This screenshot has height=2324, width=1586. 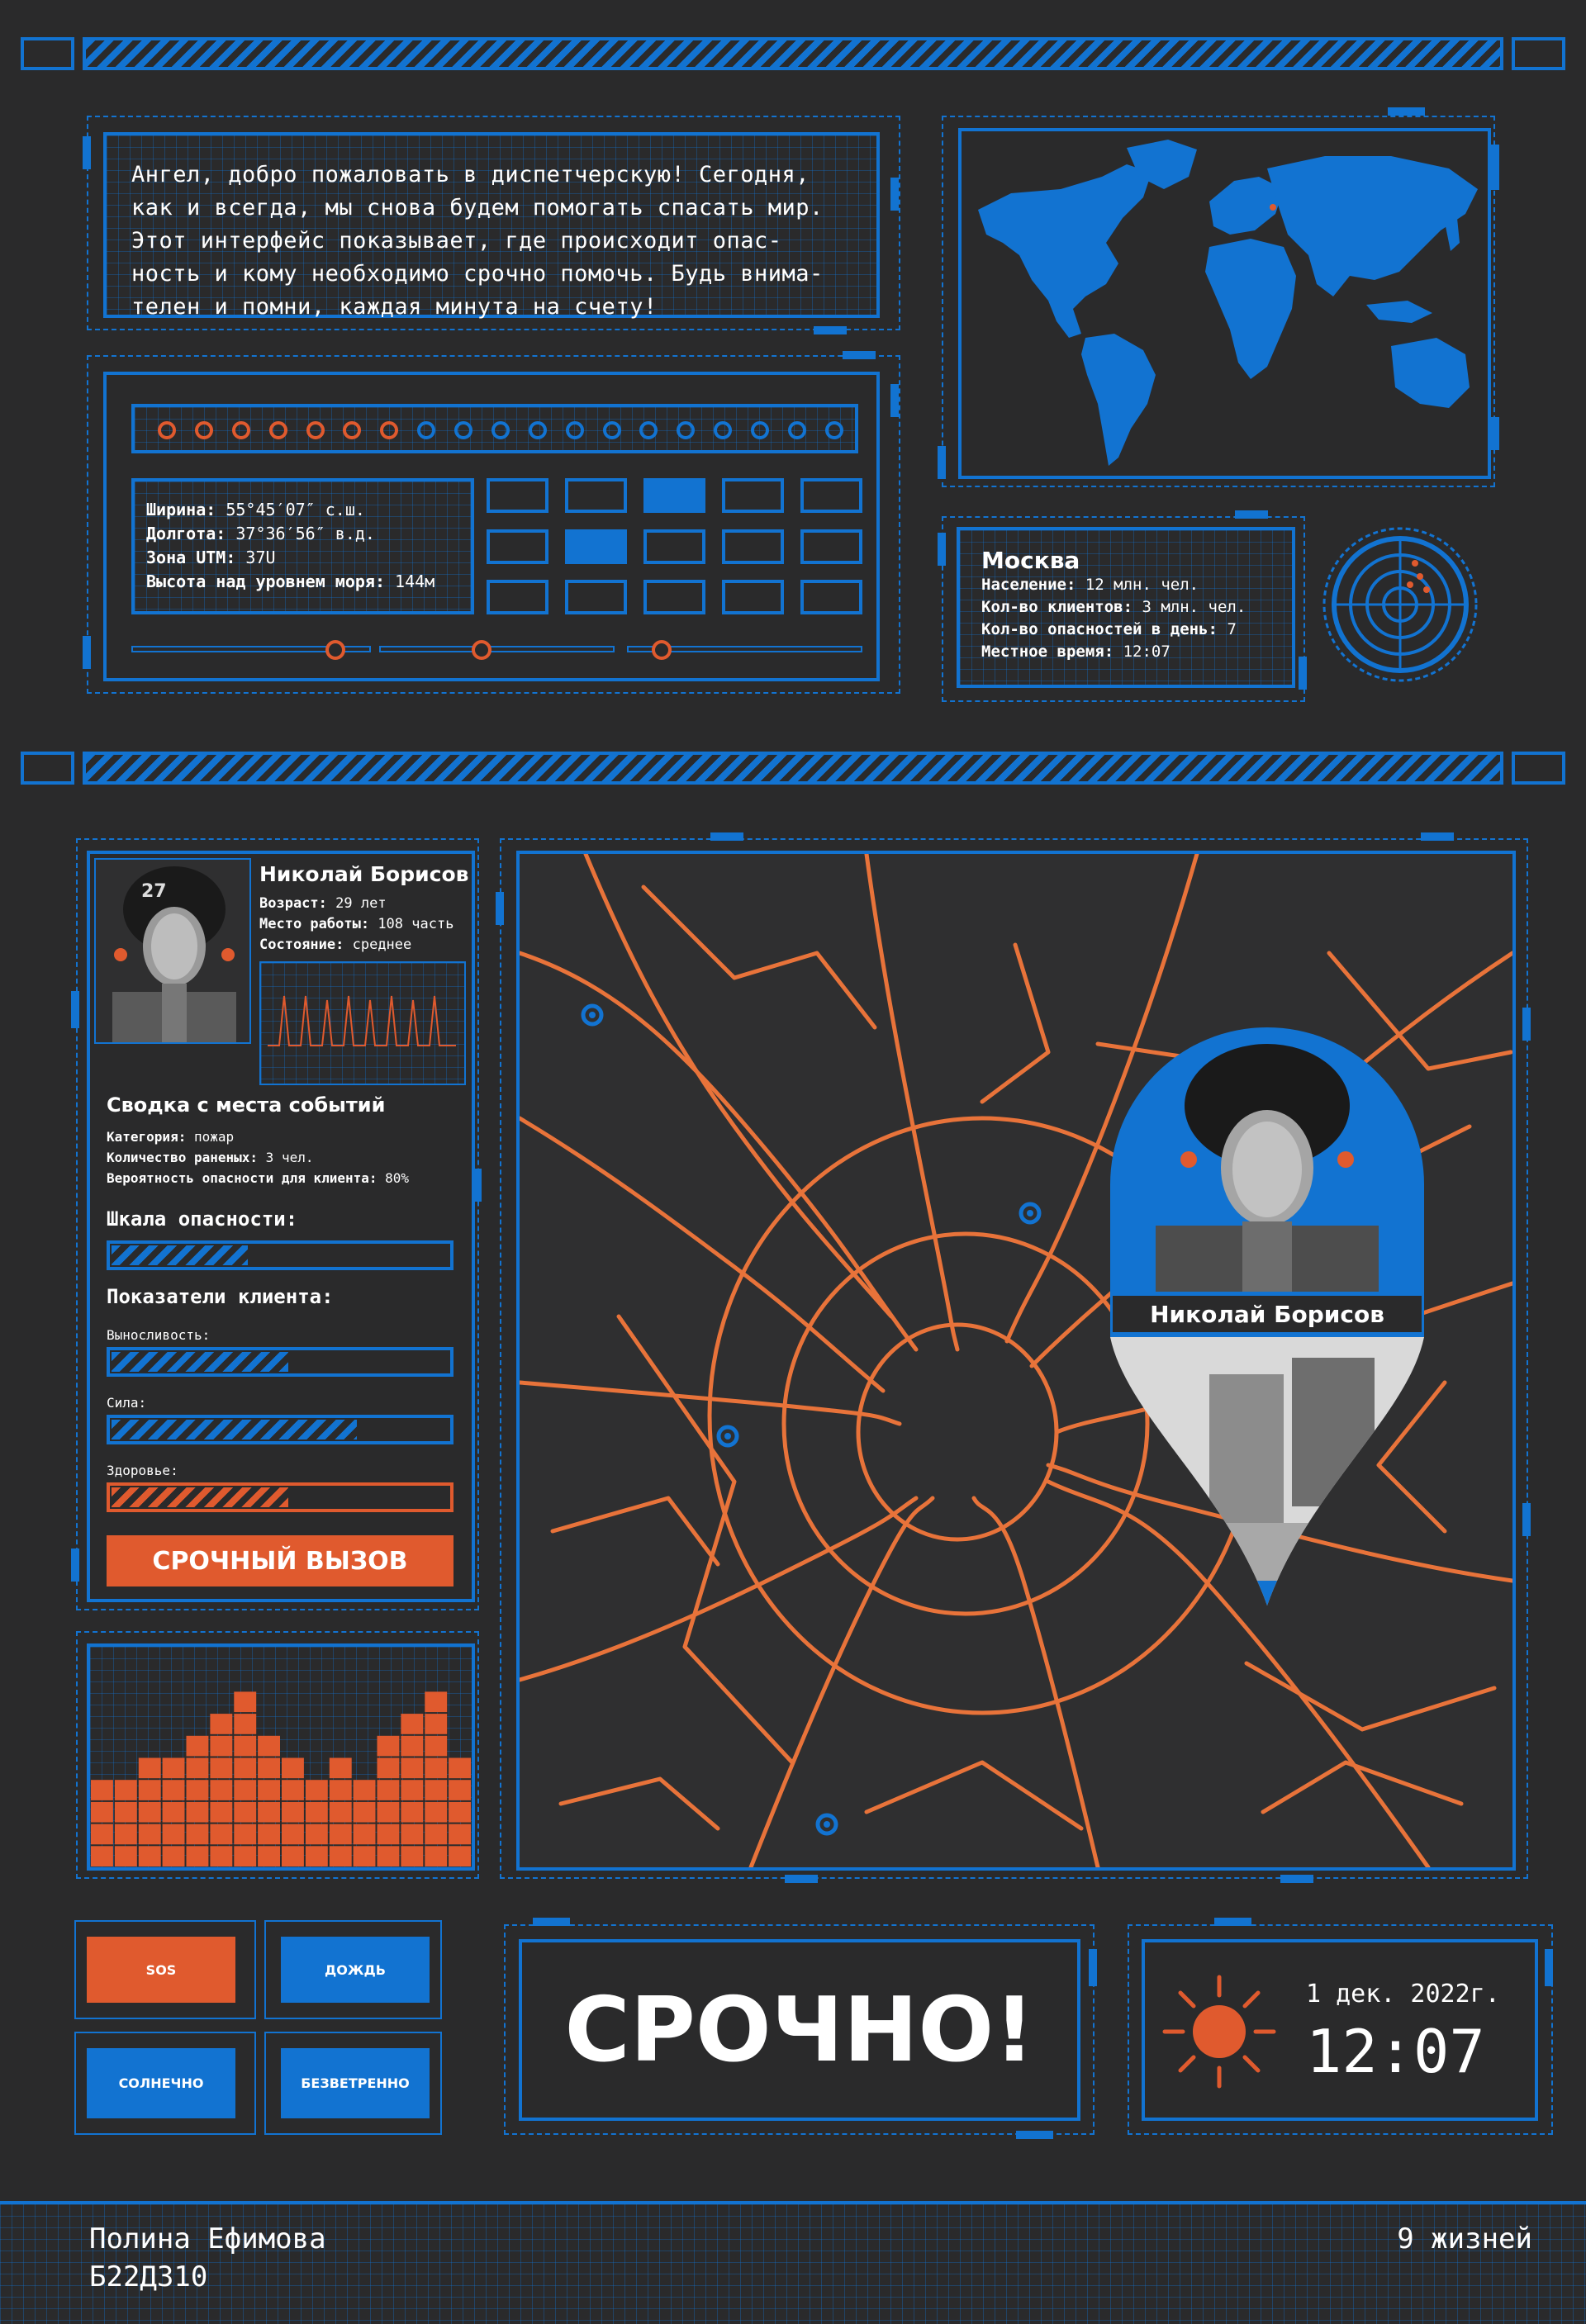 I want to click on world-map-panel, so click(x=1224, y=303).